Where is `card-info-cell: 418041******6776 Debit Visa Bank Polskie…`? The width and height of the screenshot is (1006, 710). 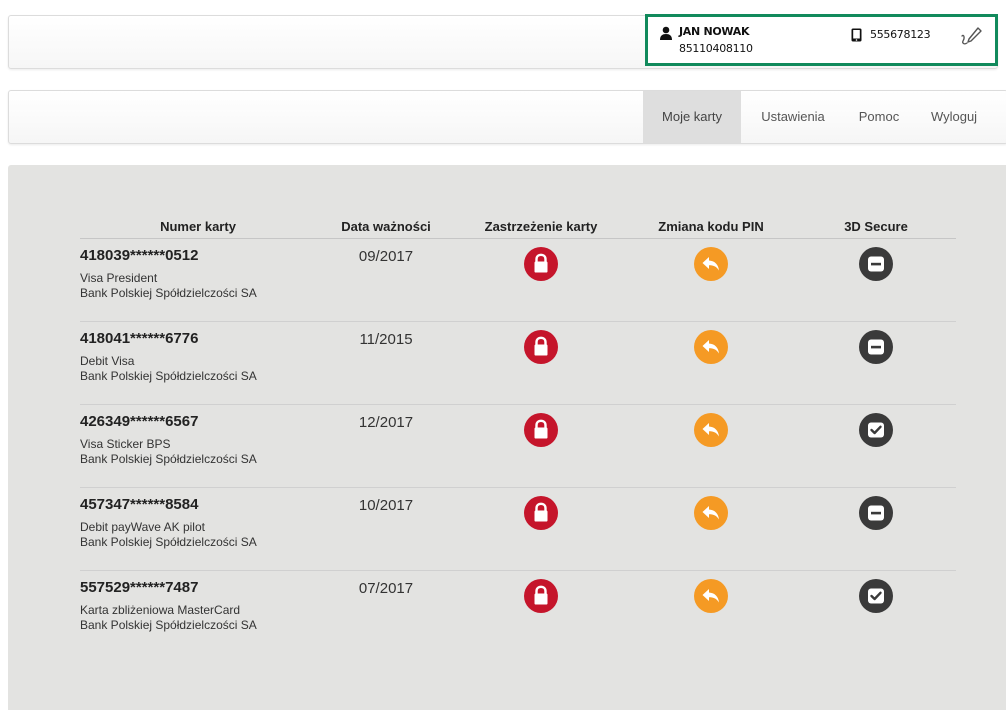 card-info-cell: 418041******6776 Debit Visa Bank Polskie… is located at coordinates (198, 363).